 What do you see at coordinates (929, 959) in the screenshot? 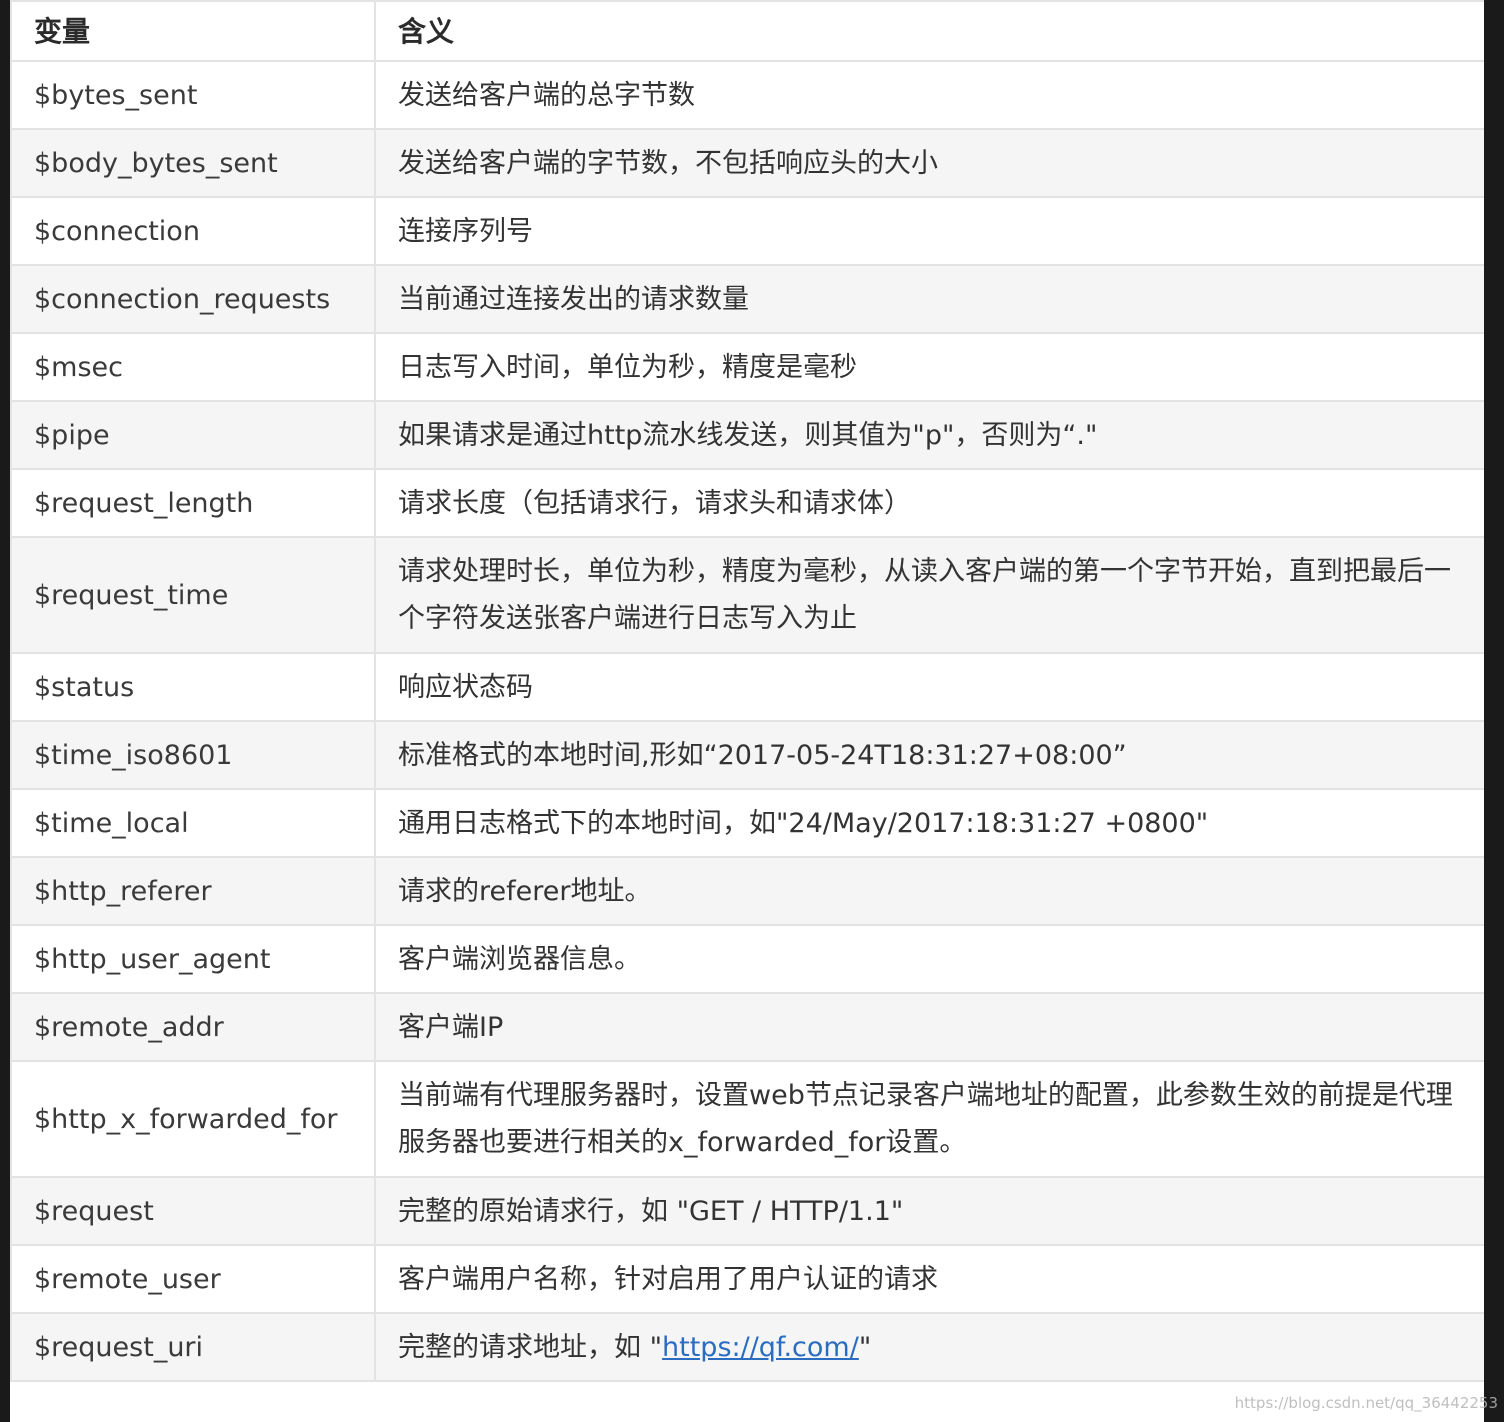
I see `meaning-cell: 客户端浏览器信息。` at bounding box center [929, 959].